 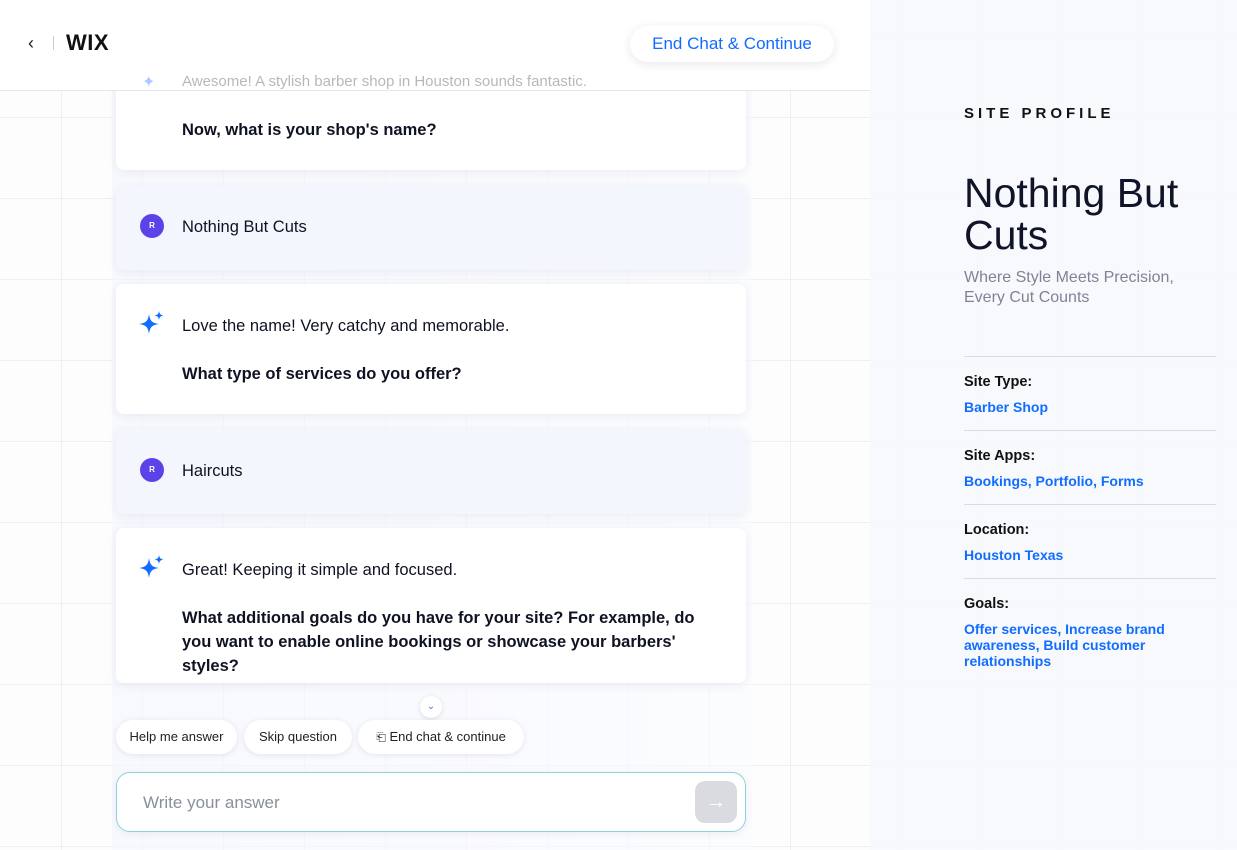 What do you see at coordinates (381, 737) in the screenshot?
I see `exit-icon: ⎗` at bounding box center [381, 737].